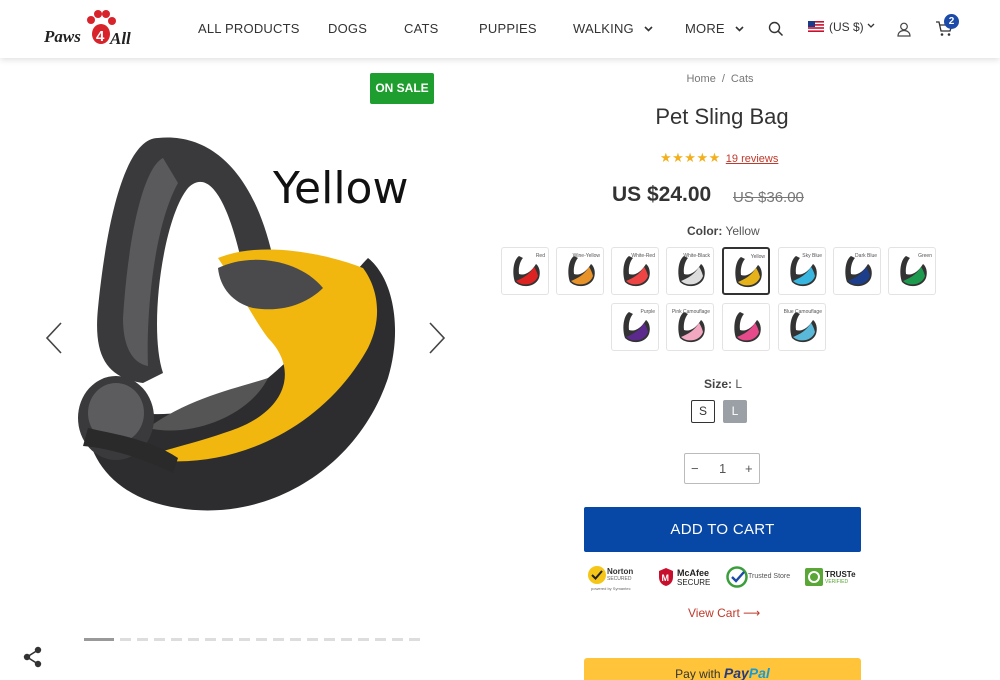 The height and width of the screenshot is (680, 1000). What do you see at coordinates (437, 338) in the screenshot?
I see `next-image-arrow` at bounding box center [437, 338].